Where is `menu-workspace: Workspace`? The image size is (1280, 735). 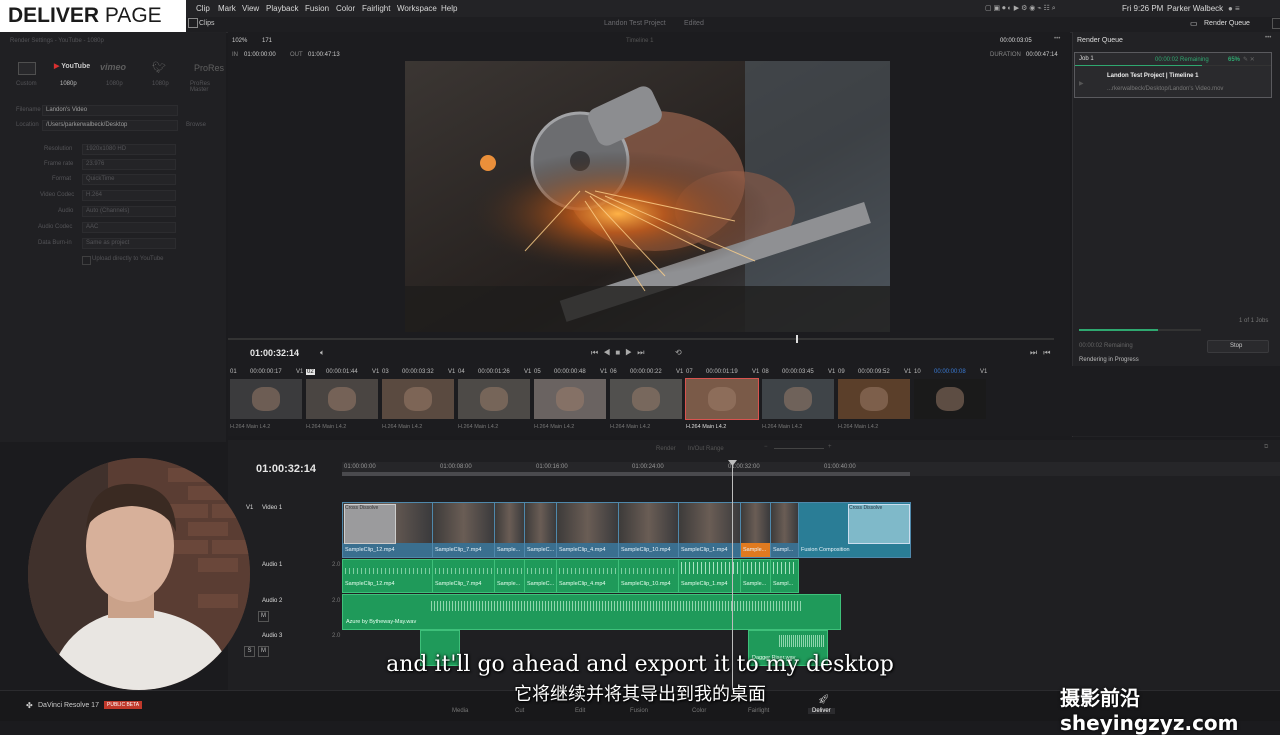
menu-workspace: Workspace is located at coordinates (417, 8).